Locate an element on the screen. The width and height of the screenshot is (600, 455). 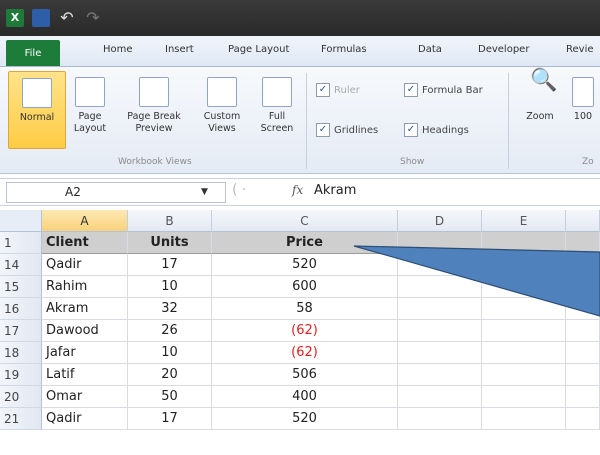
column-header-e: E is located at coordinates (524, 221).